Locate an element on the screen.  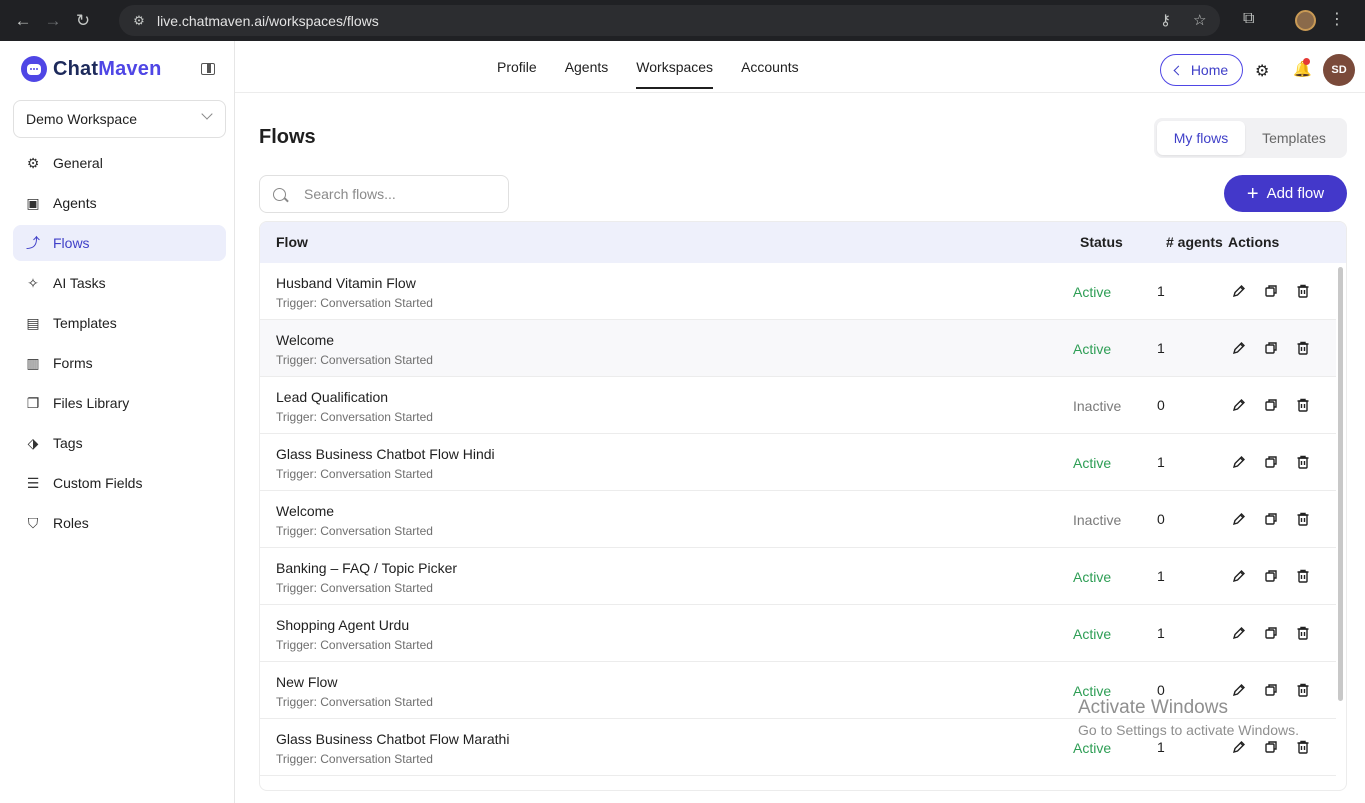
chevron-left-icon is located at coordinates (1178, 70).